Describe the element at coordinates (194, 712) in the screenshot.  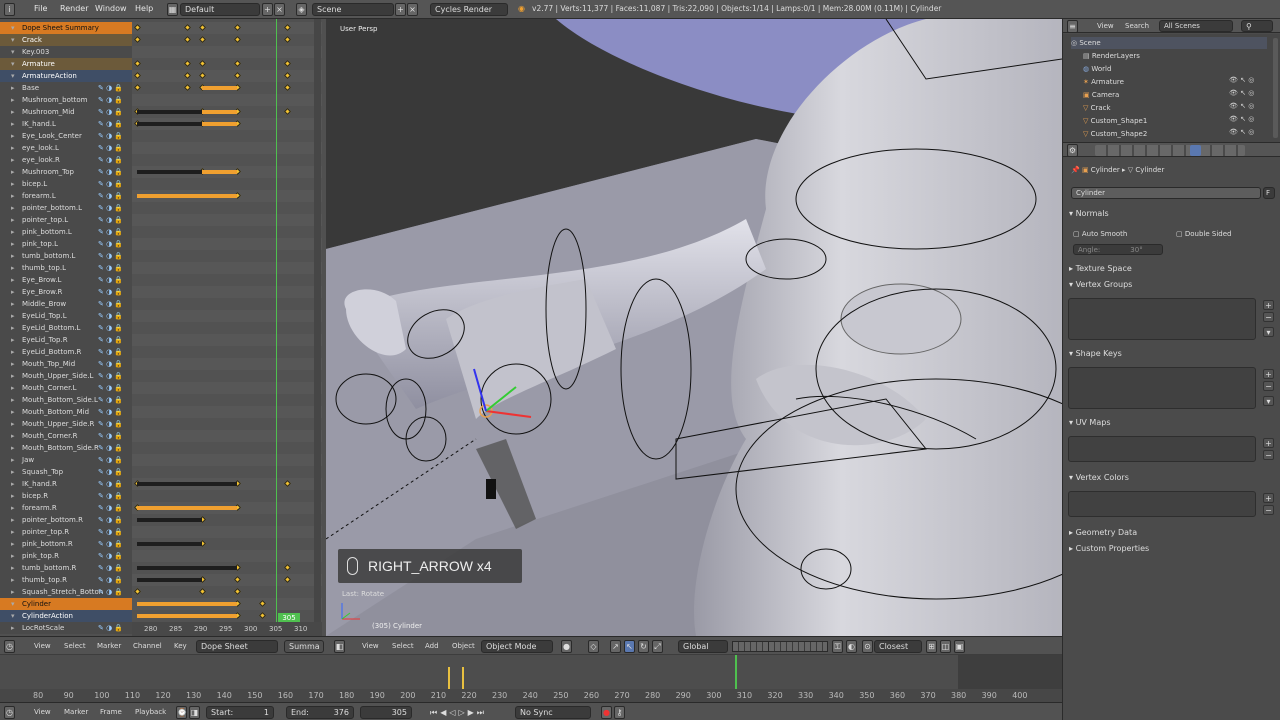
I see `lock-frame-icon: ◨` at that location.